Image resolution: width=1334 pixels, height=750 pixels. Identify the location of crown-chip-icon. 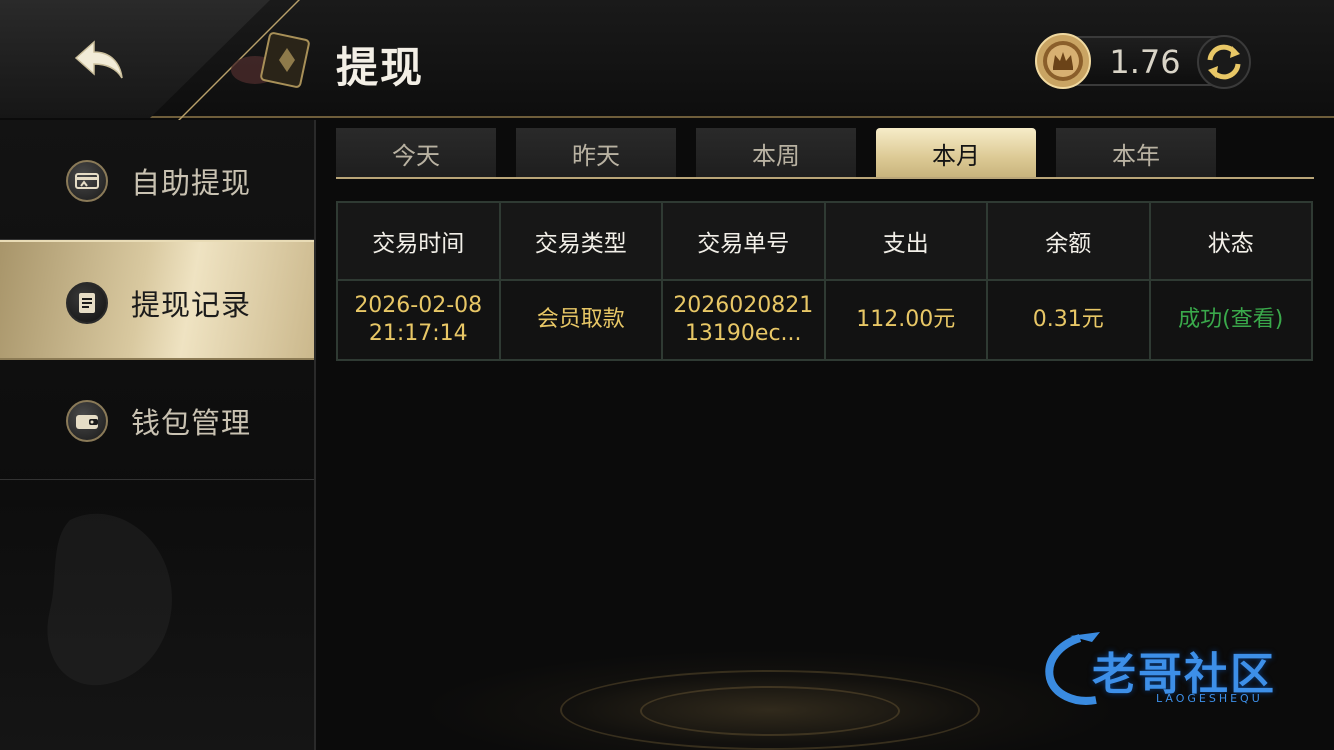
(1063, 61).